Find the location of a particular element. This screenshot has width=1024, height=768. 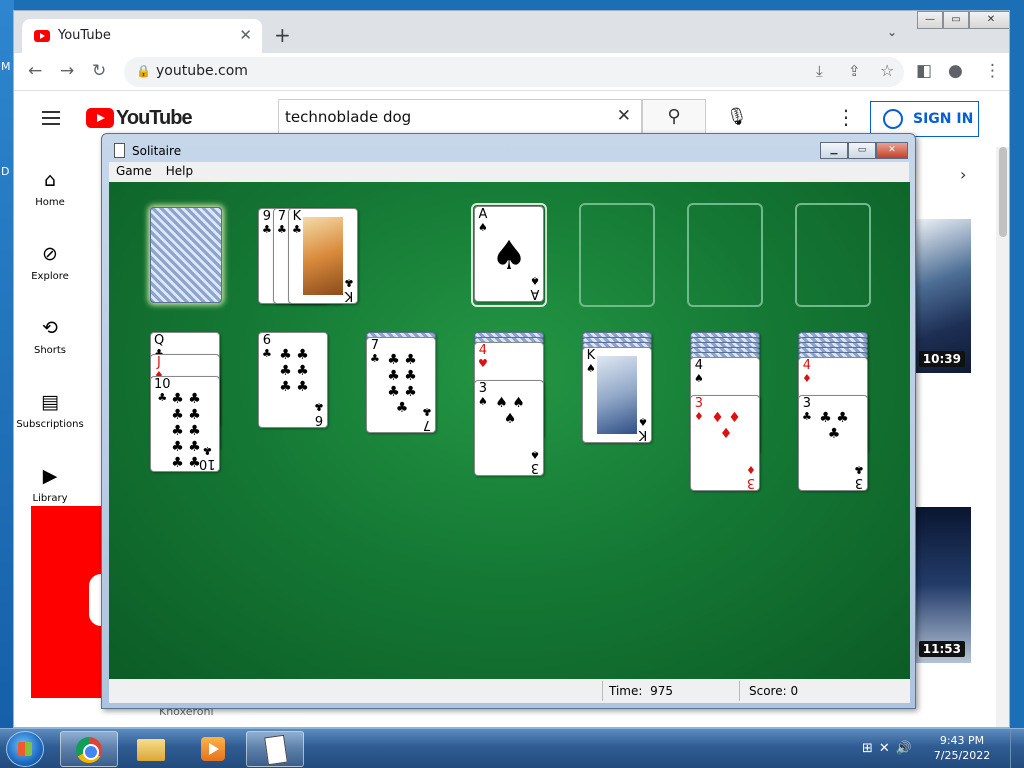

card-corner: 7 ♣ is located at coordinates (282, 223).